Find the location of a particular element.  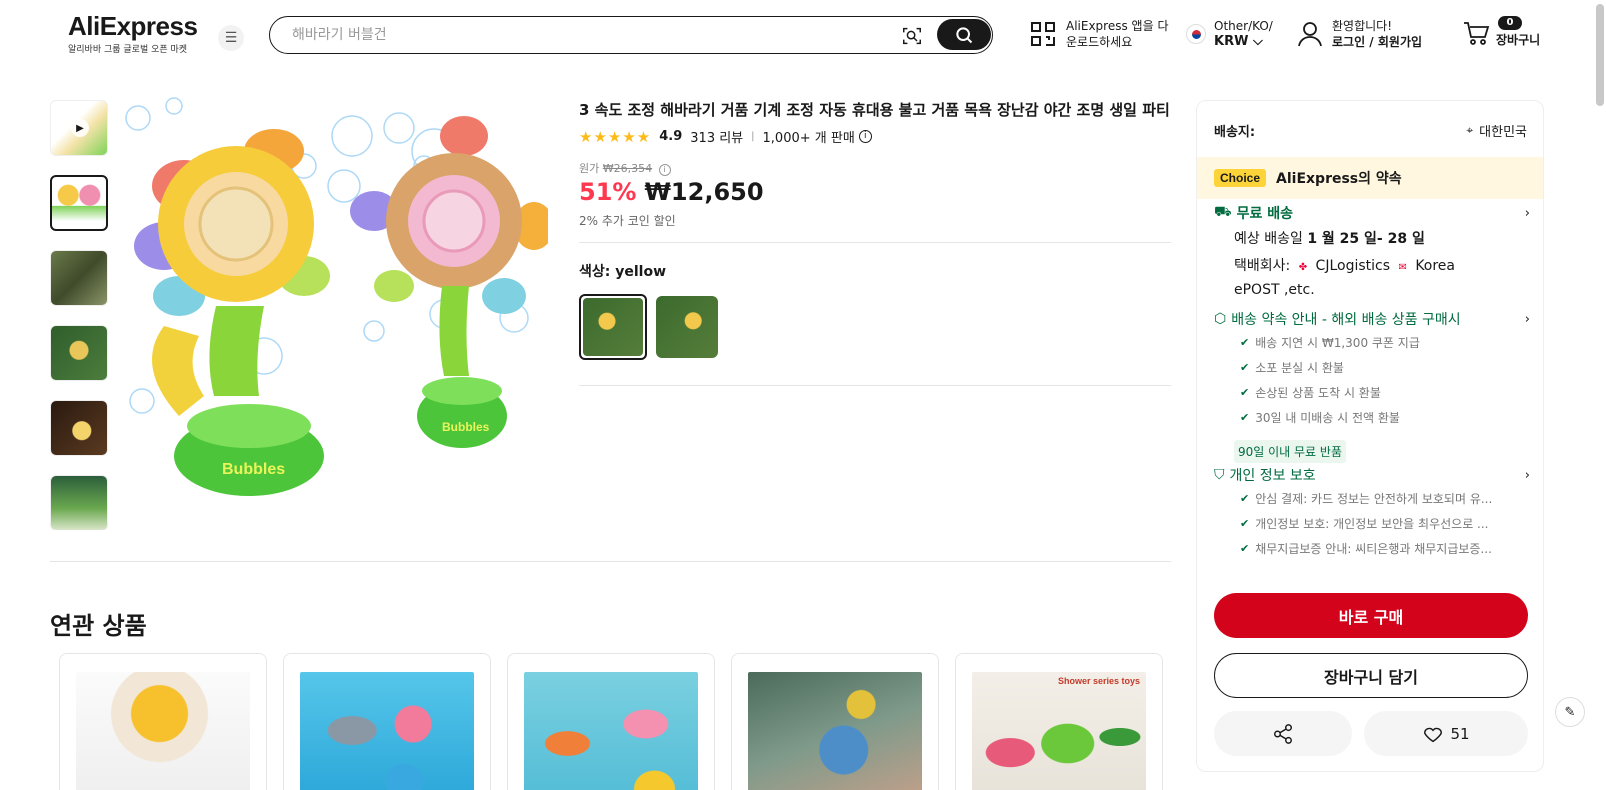

original-price-label: 원가 is located at coordinates (589, 168).